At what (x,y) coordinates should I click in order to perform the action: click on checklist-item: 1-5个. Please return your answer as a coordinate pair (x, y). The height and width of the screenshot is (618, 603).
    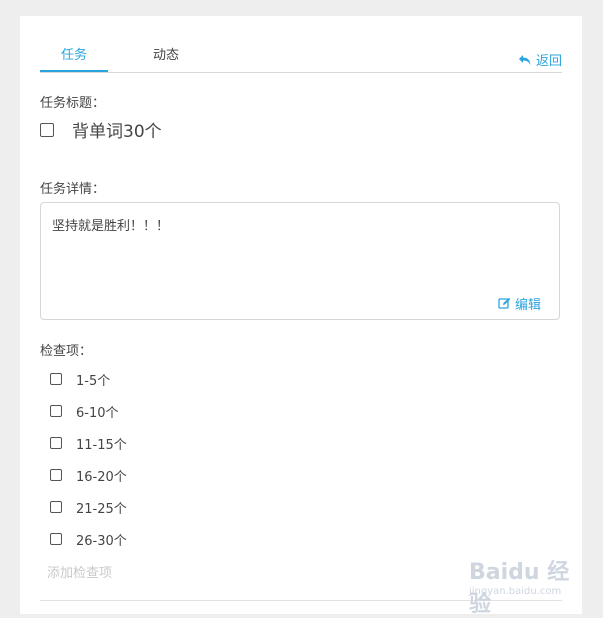
    Looking at the image, I should click on (88, 379).